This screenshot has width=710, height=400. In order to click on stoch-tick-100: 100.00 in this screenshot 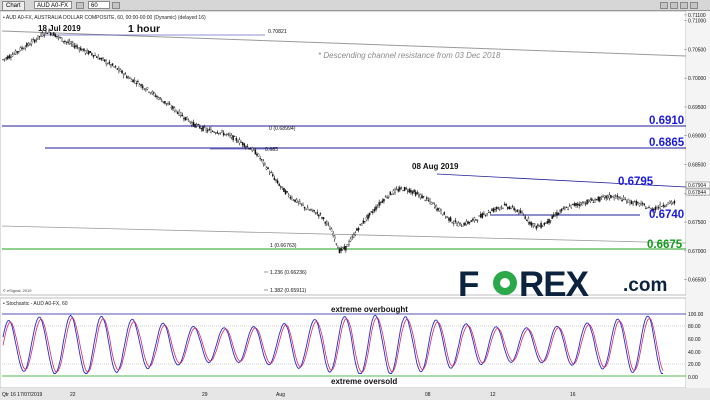, I will do `click(696, 315)`.